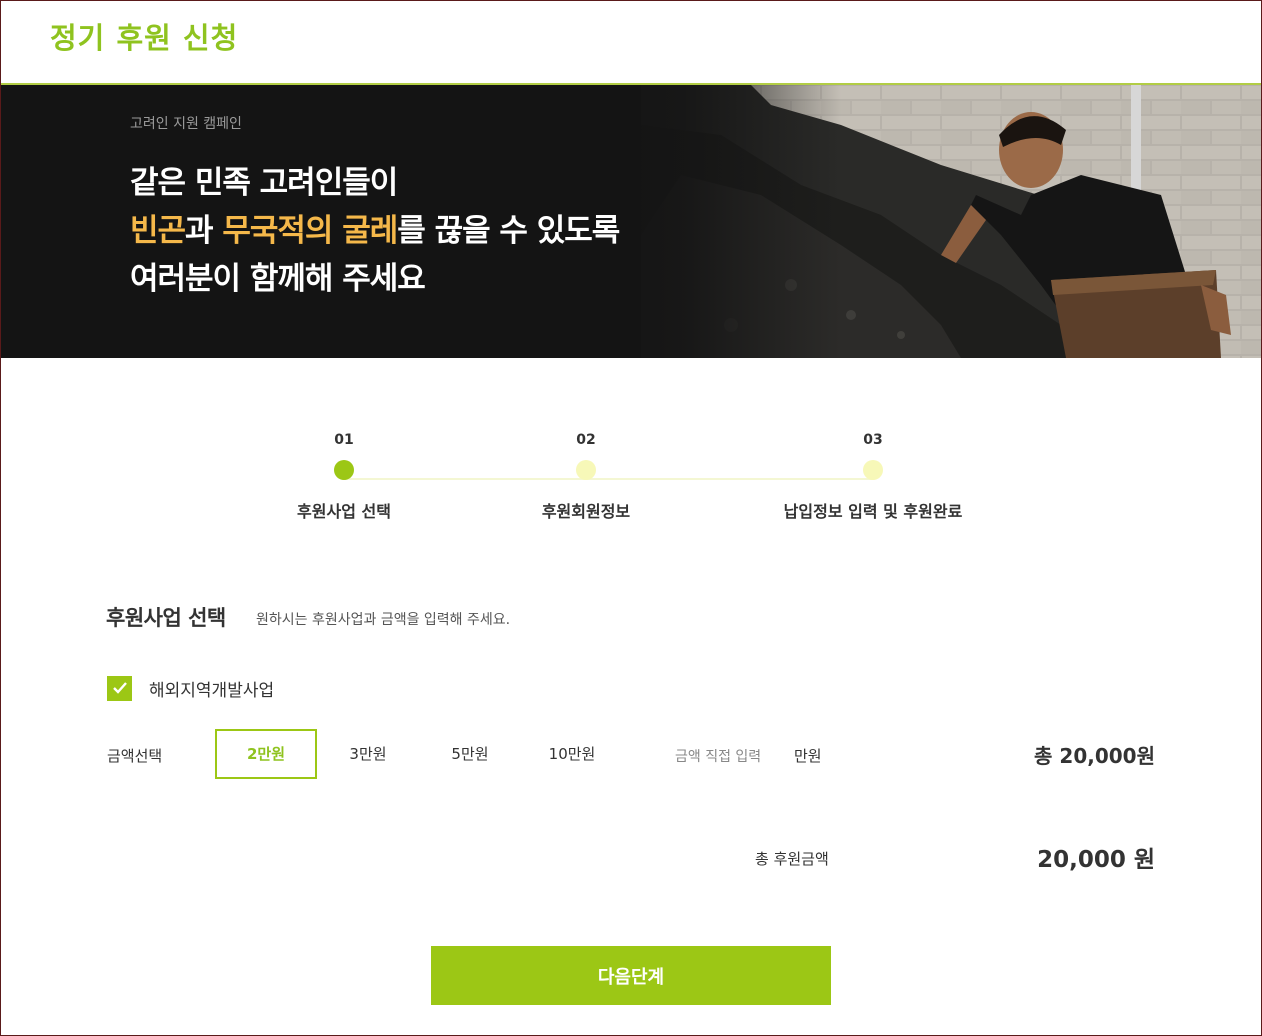 The width and height of the screenshot is (1262, 1036). I want to click on headline-line-3: 여러분이 함께해 주세요, so click(278, 279).